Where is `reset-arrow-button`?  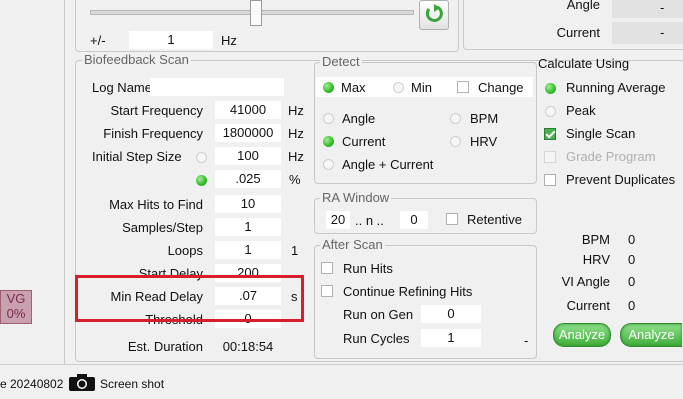
reset-arrow-button is located at coordinates (434, 15).